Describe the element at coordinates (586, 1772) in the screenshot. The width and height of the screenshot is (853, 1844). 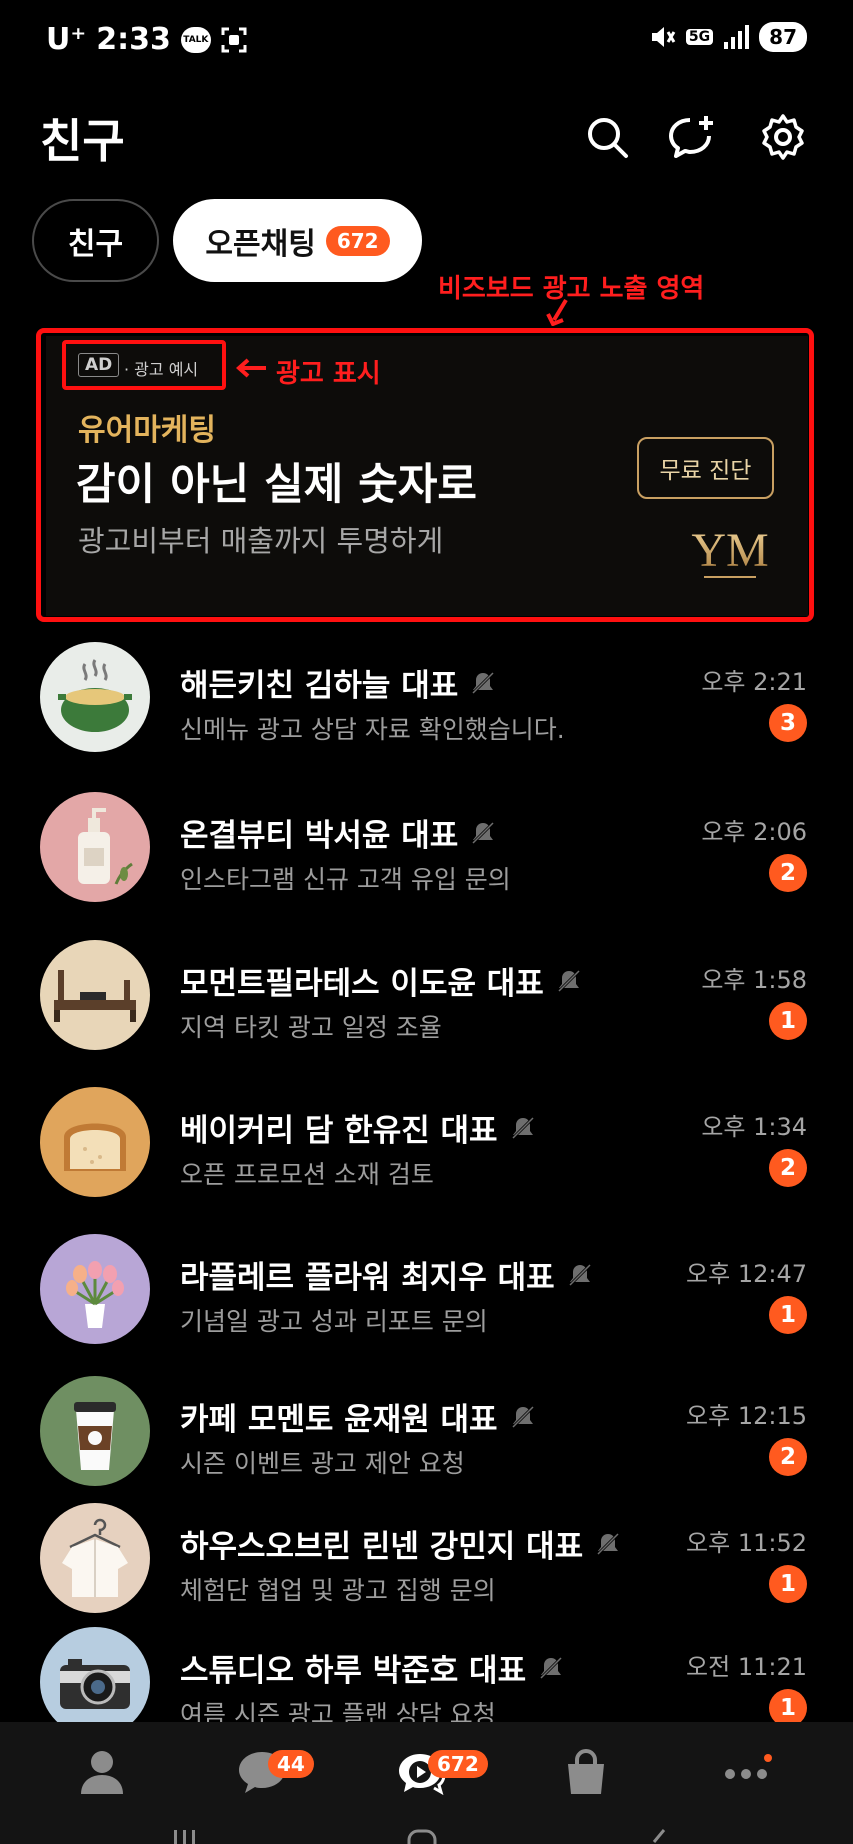
I see `nav-shopping-icon` at that location.